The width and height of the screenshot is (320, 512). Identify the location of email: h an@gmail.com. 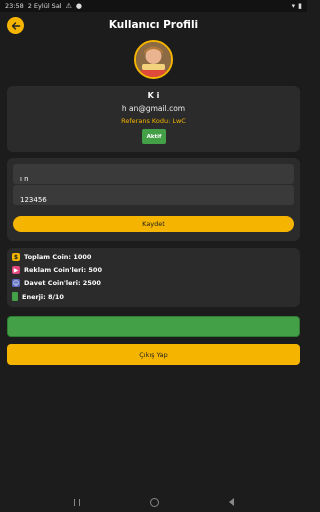
(153, 108).